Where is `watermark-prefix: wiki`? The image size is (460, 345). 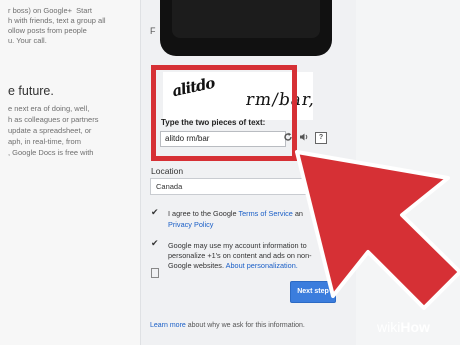
watermark-prefix: wiki is located at coordinates (389, 327).